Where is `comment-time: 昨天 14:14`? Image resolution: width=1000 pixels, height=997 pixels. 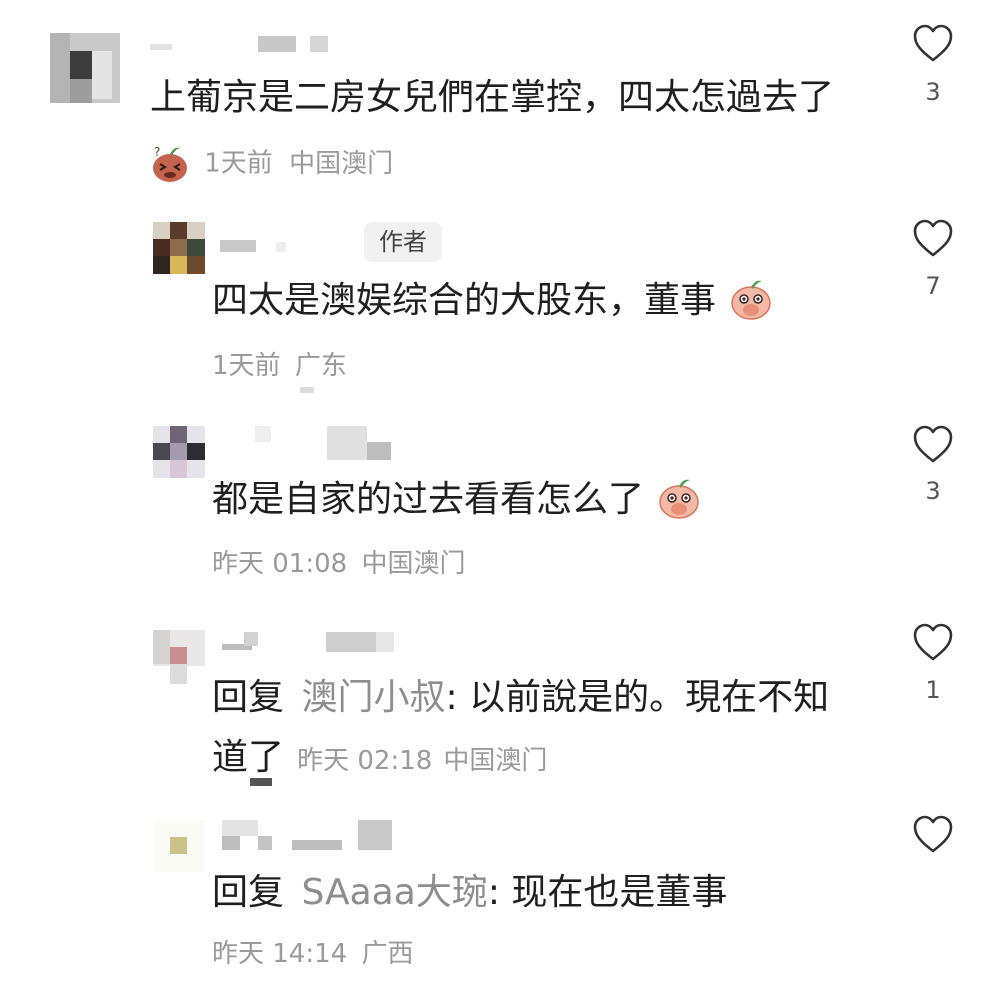 comment-time: 昨天 14:14 is located at coordinates (280, 954).